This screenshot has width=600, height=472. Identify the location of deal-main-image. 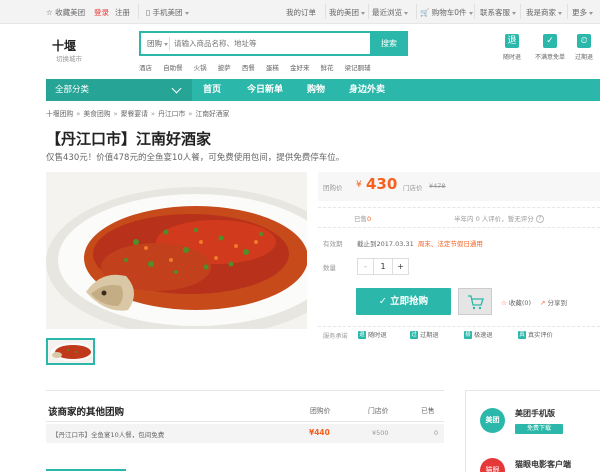
(176, 250).